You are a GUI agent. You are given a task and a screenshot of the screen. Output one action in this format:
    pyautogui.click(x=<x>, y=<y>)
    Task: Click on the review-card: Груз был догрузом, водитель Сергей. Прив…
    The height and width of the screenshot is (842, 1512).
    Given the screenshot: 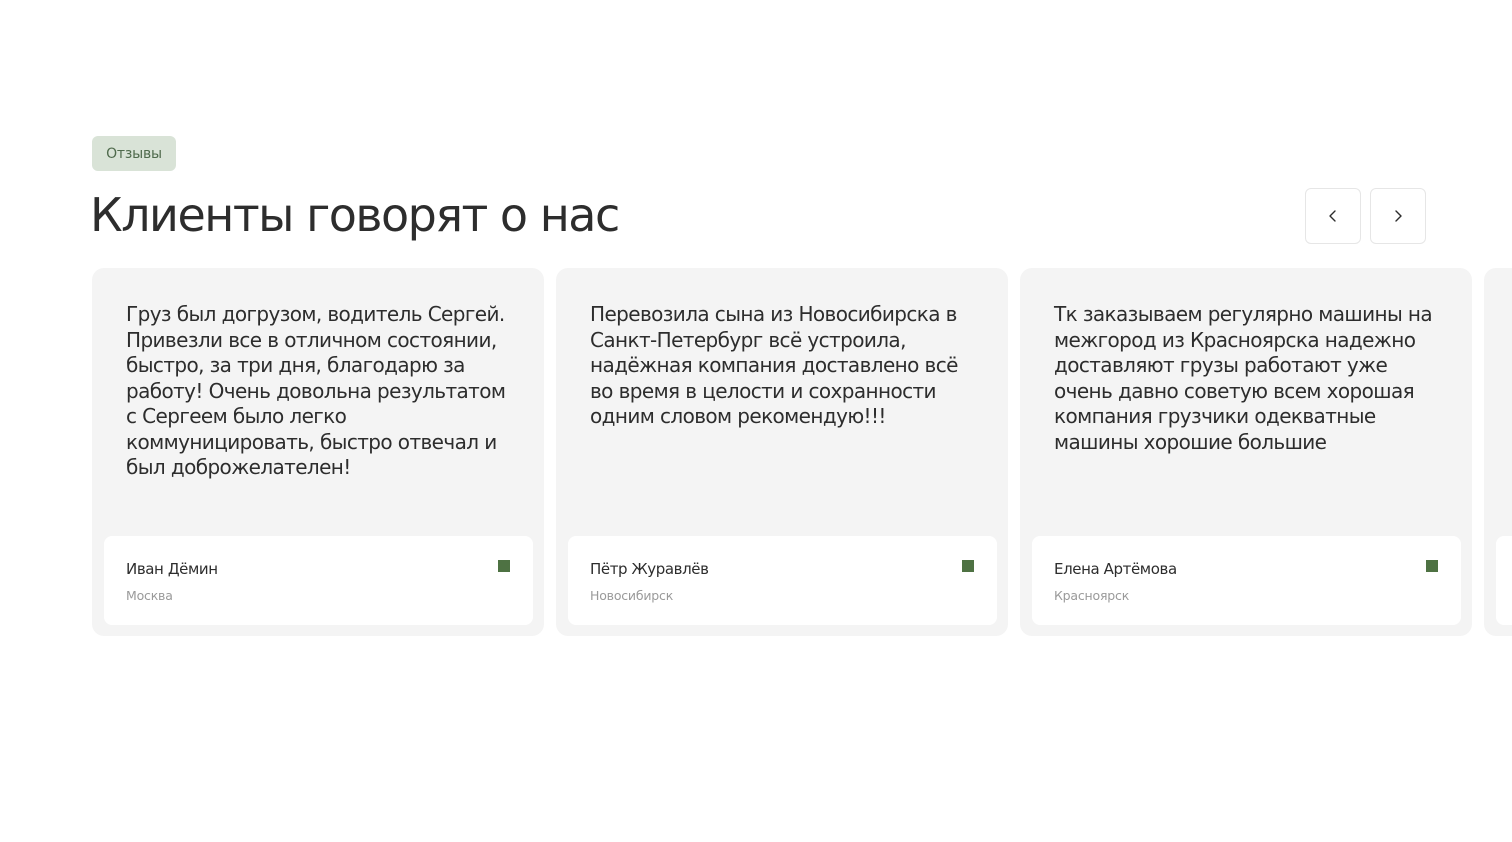 What is the action you would take?
    pyautogui.click(x=318, y=452)
    